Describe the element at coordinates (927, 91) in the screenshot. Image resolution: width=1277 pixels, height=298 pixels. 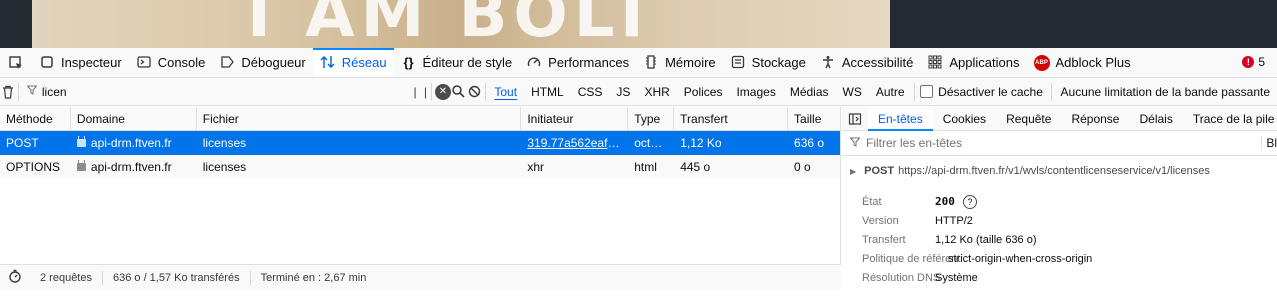
I see `checkbox-box` at that location.